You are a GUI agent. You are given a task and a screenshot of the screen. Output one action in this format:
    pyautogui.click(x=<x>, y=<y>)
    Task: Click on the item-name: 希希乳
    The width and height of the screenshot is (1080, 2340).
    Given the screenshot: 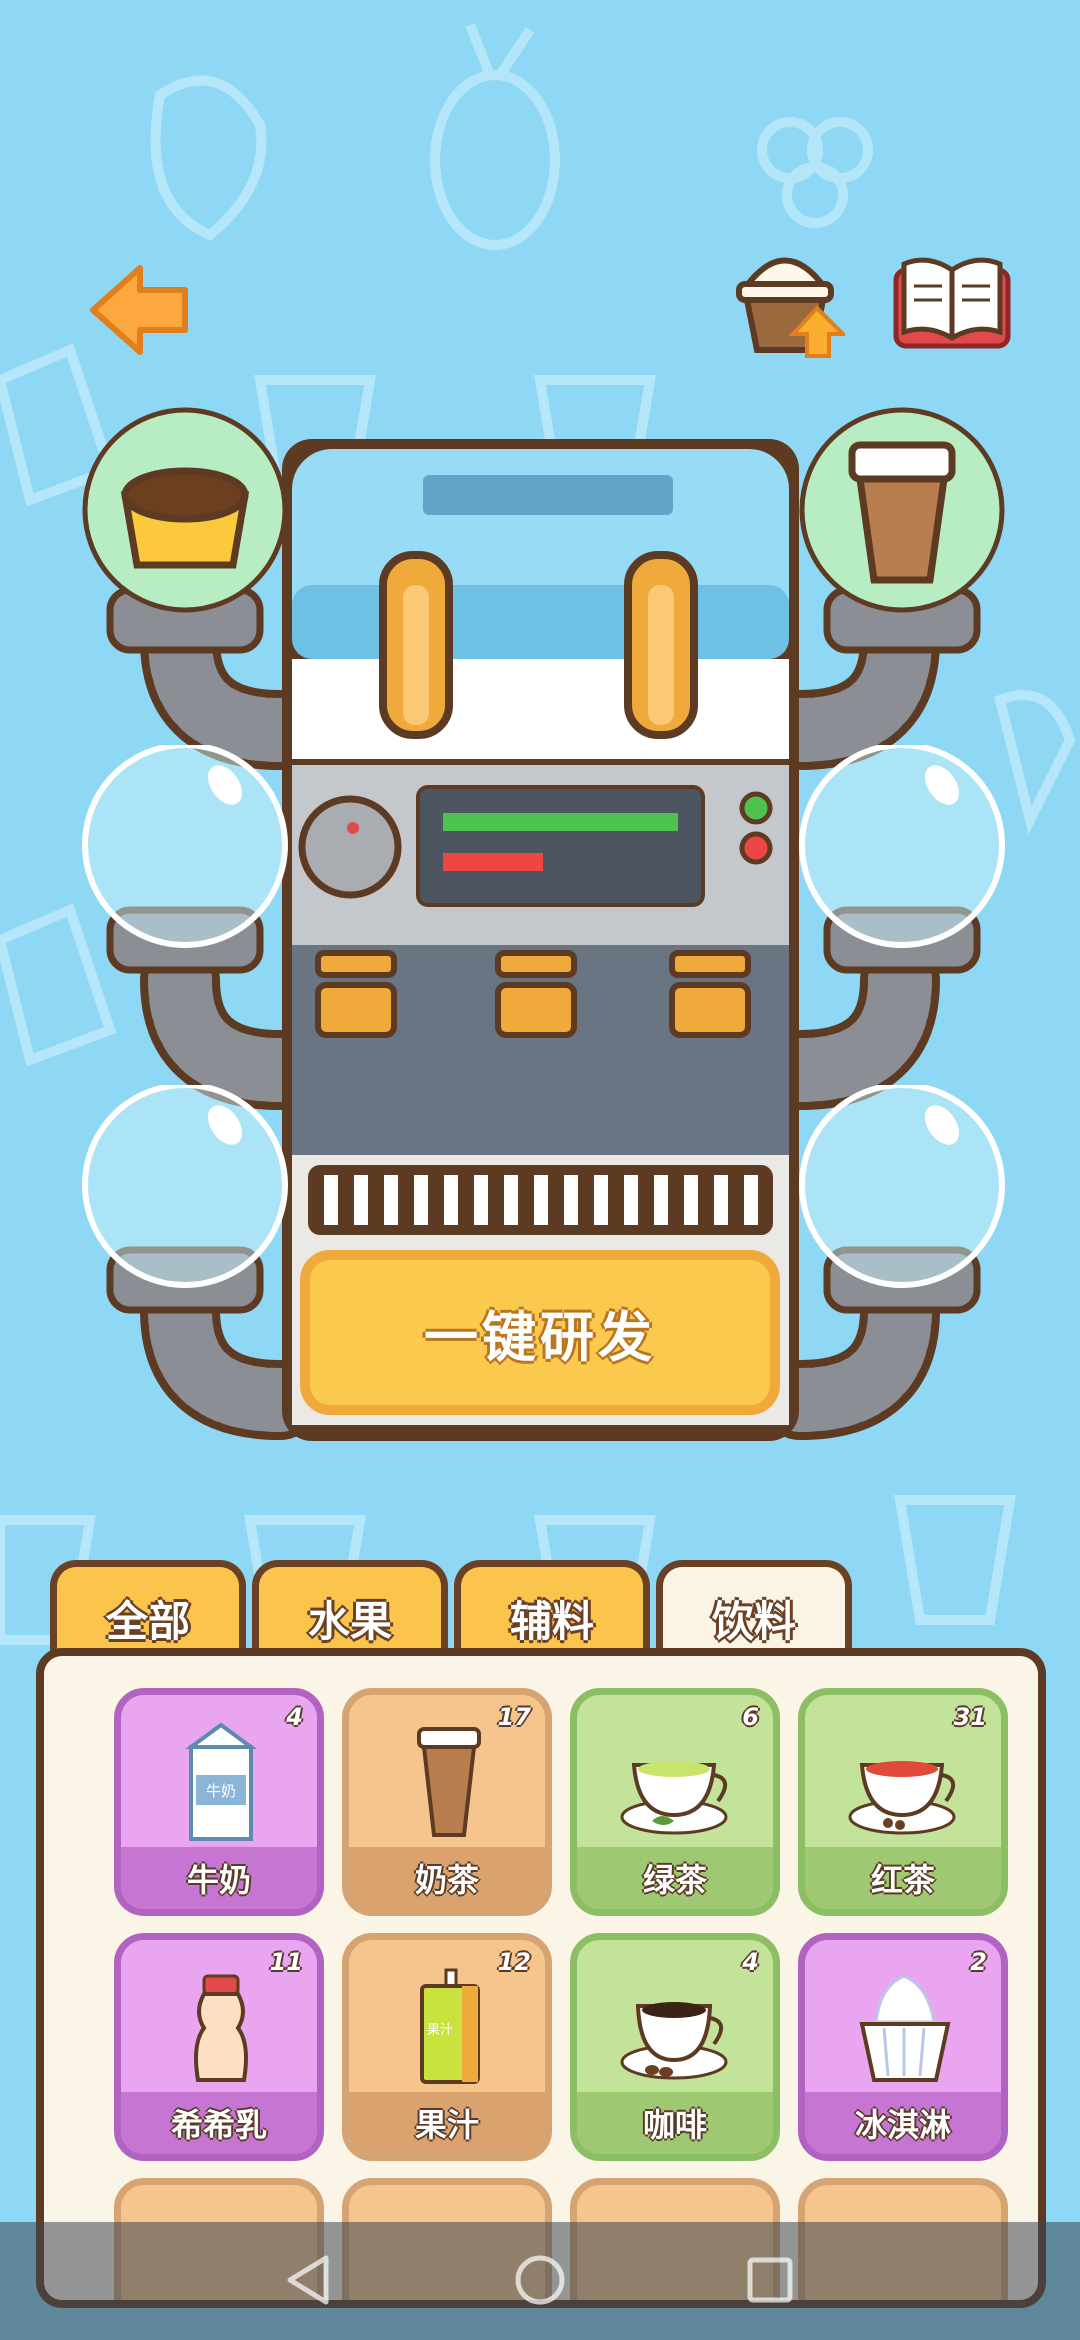 What is the action you would take?
    pyautogui.click(x=219, y=2123)
    